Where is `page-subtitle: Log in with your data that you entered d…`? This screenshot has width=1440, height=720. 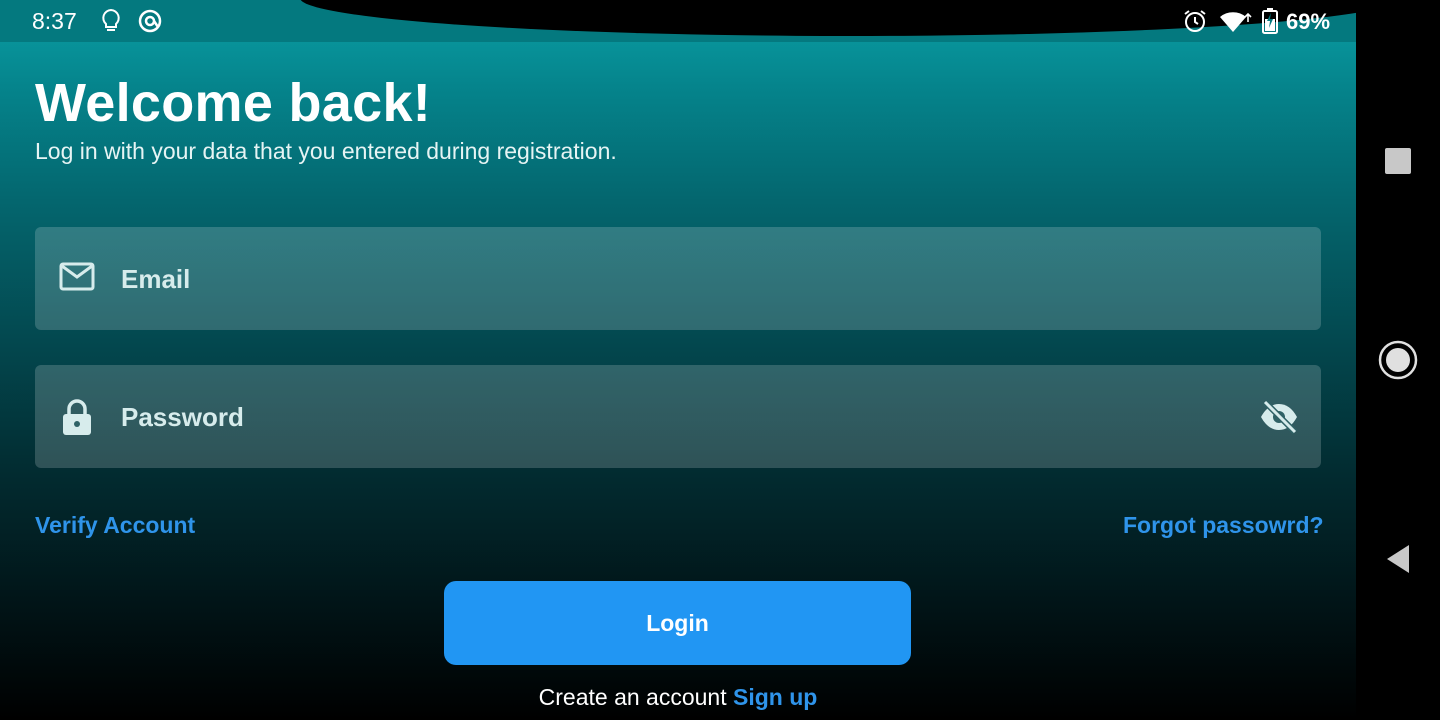 page-subtitle: Log in with your data that you entered d… is located at coordinates (326, 151).